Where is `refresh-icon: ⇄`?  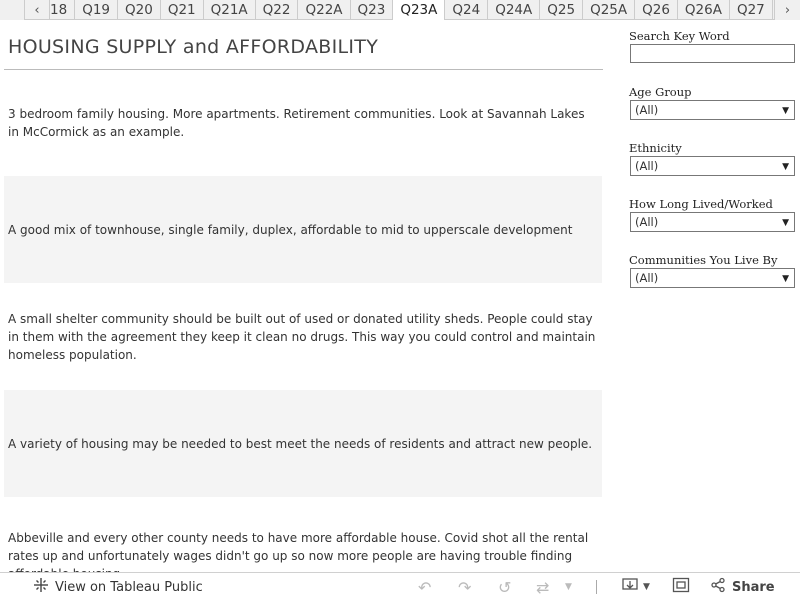
refresh-icon: ⇄ is located at coordinates (543, 587).